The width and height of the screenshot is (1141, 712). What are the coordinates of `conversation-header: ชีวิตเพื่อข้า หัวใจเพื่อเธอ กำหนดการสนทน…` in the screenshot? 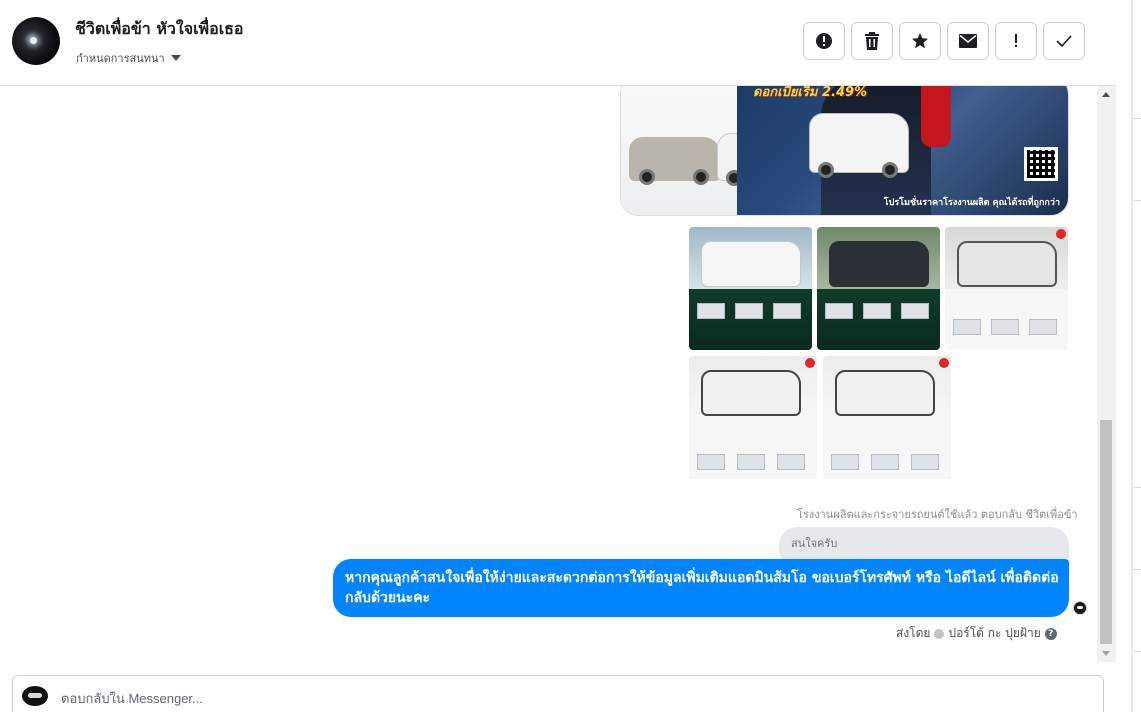 It's located at (558, 43).